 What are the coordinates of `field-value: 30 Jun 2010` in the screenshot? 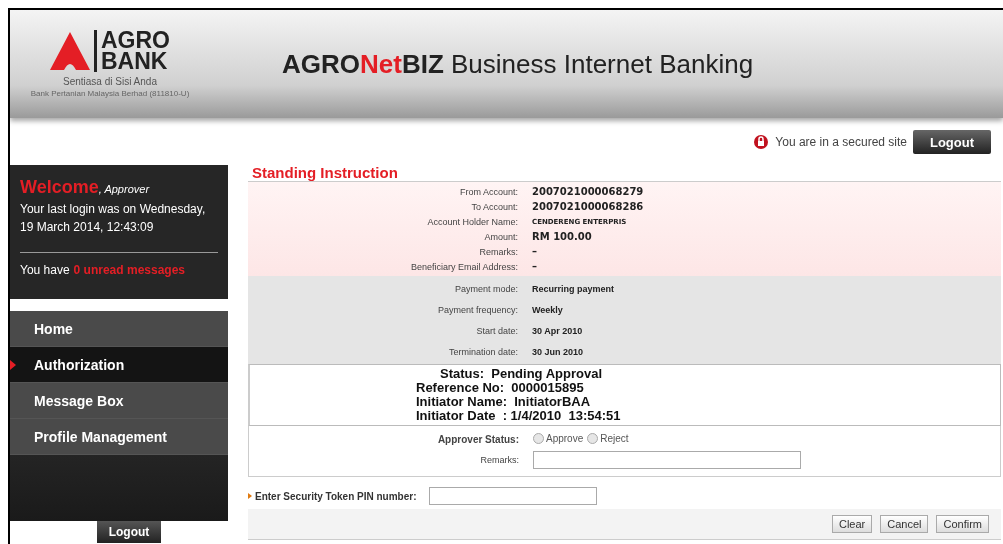 It's located at (558, 351).